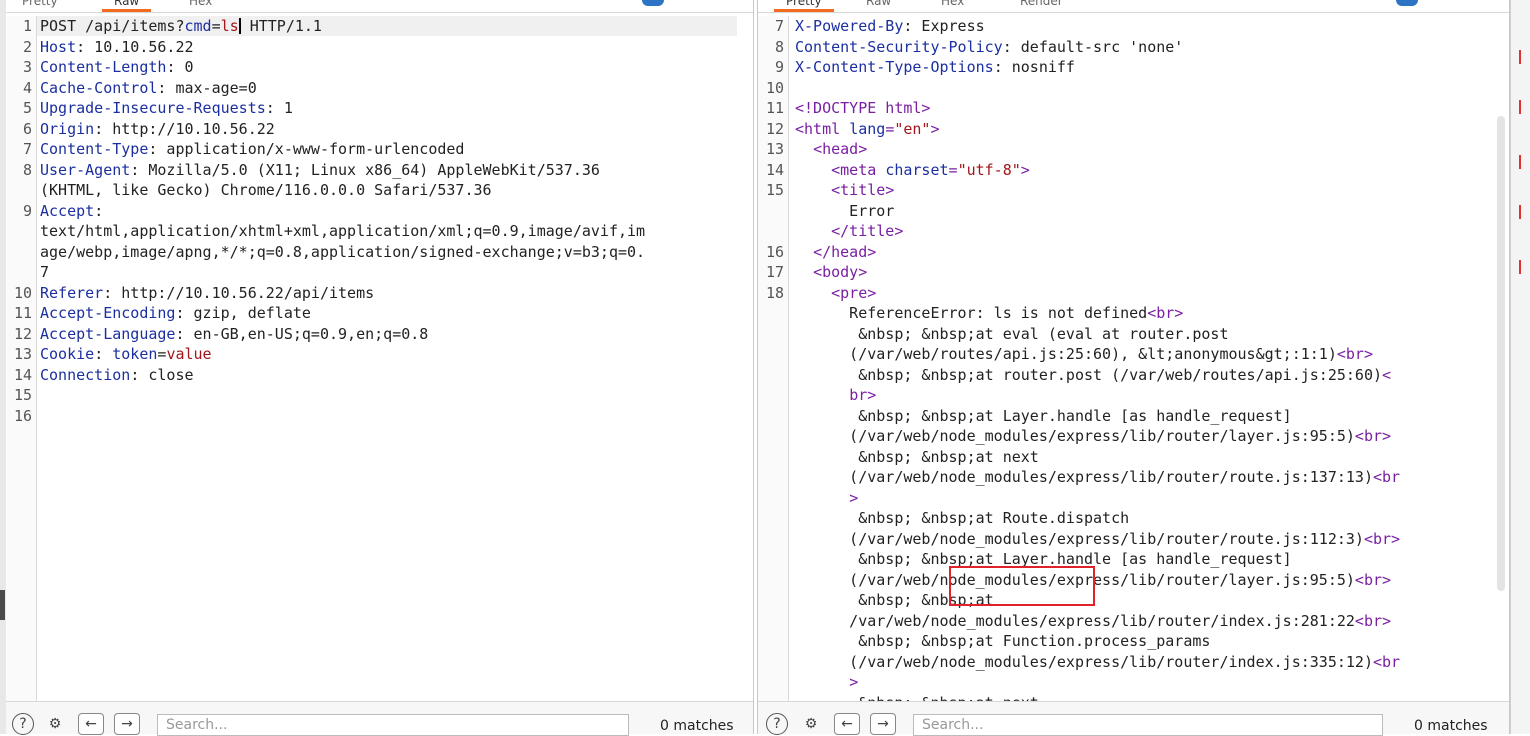 The width and height of the screenshot is (1530, 736). Describe the element at coordinates (1501, 353) in the screenshot. I see `vertical-scrollbar` at that location.